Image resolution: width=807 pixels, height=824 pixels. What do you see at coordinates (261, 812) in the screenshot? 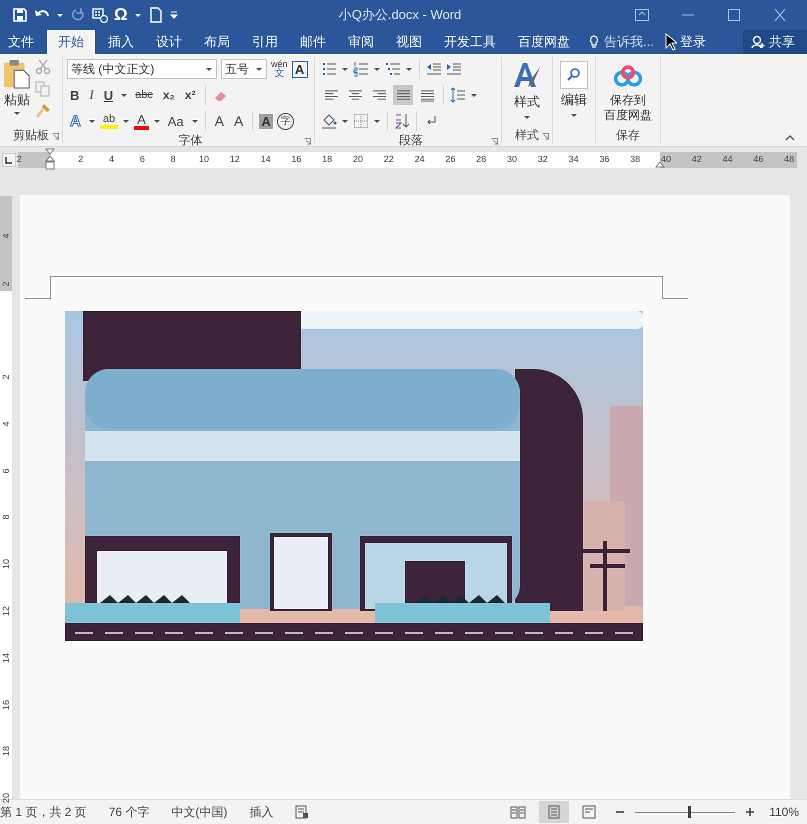
I see `insert-mode-indicator: 插入` at bounding box center [261, 812].